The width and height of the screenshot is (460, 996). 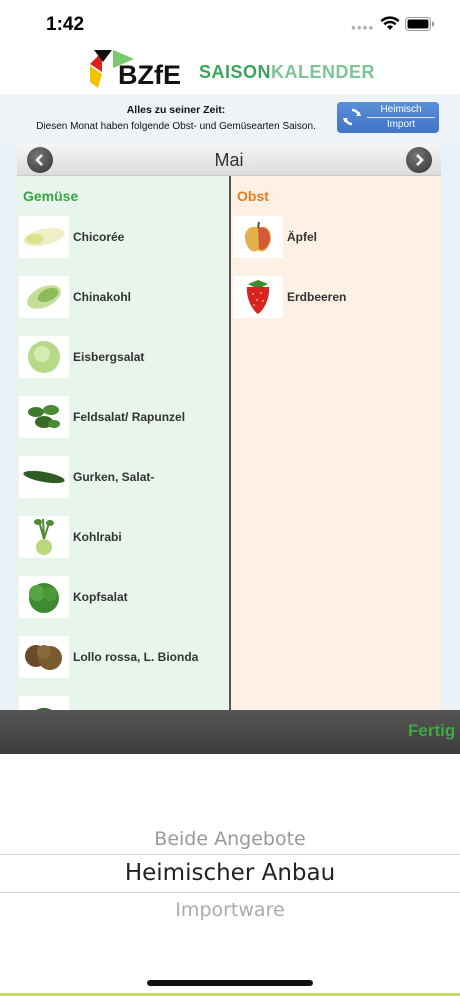 What do you see at coordinates (419, 24) in the screenshot?
I see `battery-icon` at bounding box center [419, 24].